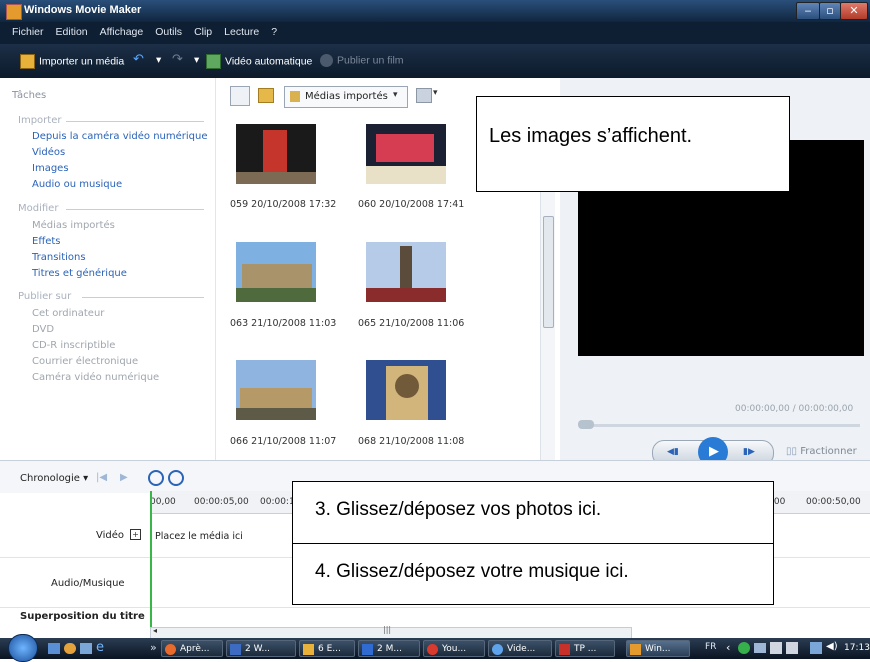 The image size is (870, 662). What do you see at coordinates (46, 241) in the screenshot?
I see `task-effects: Effets` at bounding box center [46, 241].